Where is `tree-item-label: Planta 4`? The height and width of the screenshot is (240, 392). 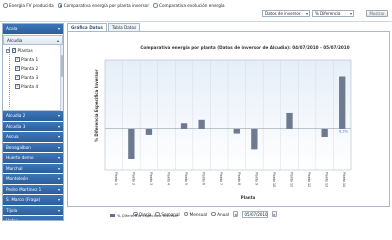
tree-item-label: Planta 4 is located at coordinates (30, 86).